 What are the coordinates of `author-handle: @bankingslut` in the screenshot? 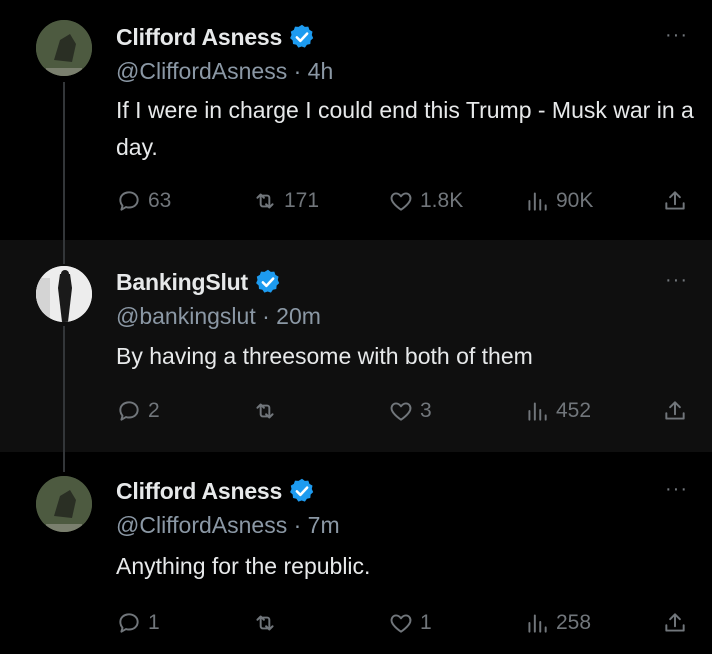 It's located at (186, 316).